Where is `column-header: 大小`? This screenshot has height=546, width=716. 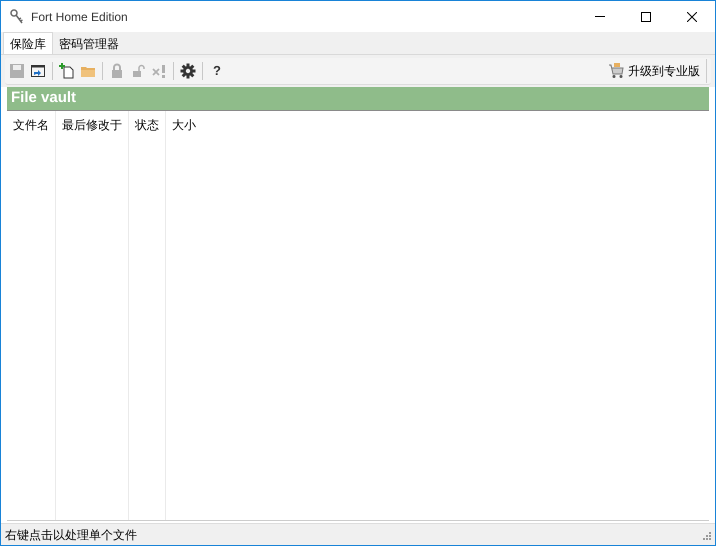 column-header: 大小 is located at coordinates (437, 122).